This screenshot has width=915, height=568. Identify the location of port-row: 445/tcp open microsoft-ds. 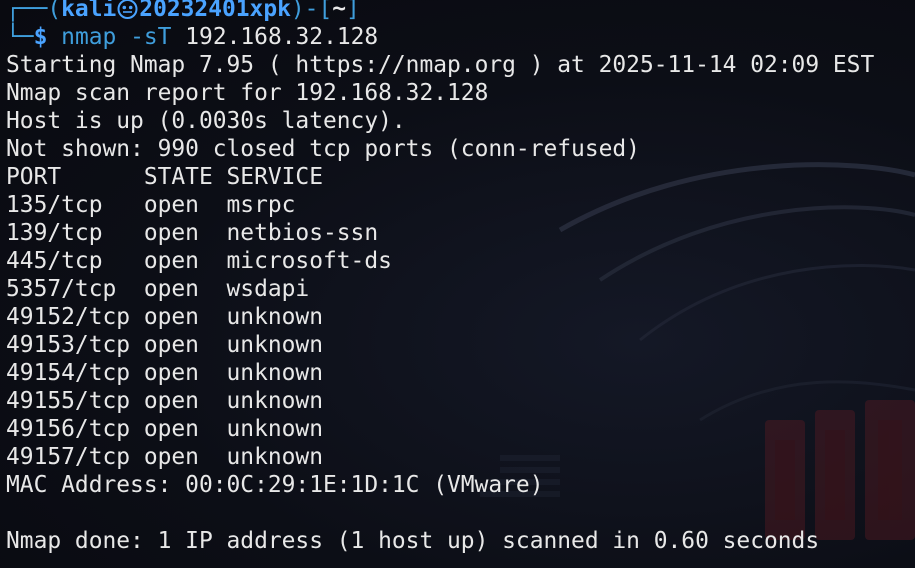
(199, 261).